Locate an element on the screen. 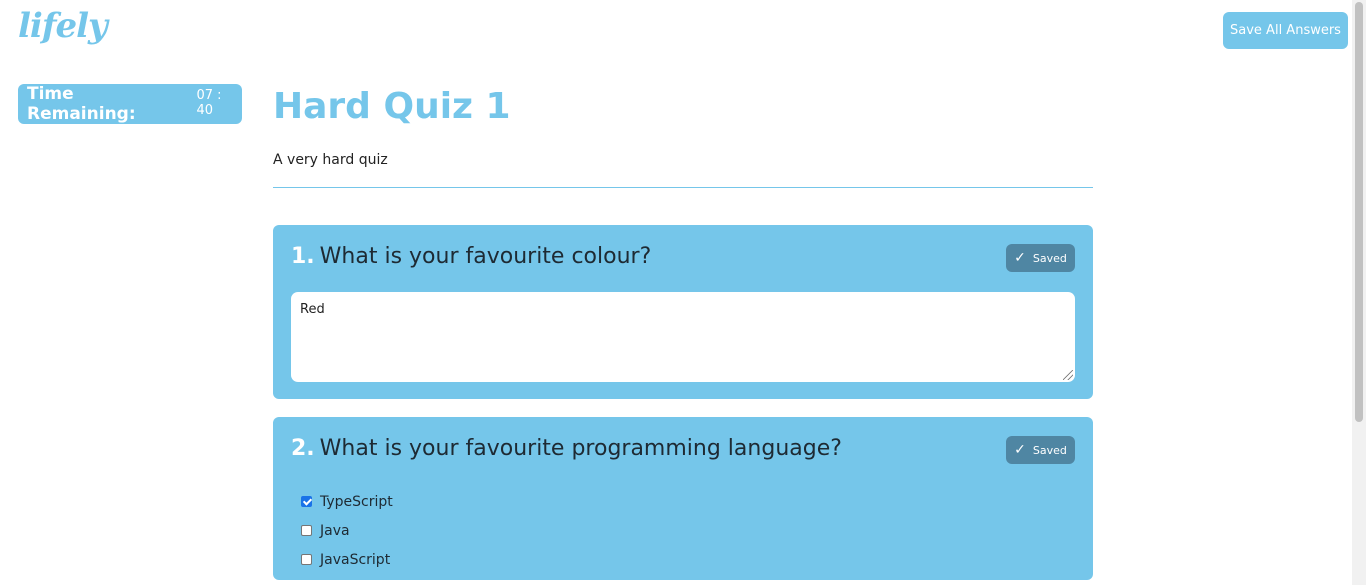  option-typescript: TypeScript is located at coordinates (347, 501).